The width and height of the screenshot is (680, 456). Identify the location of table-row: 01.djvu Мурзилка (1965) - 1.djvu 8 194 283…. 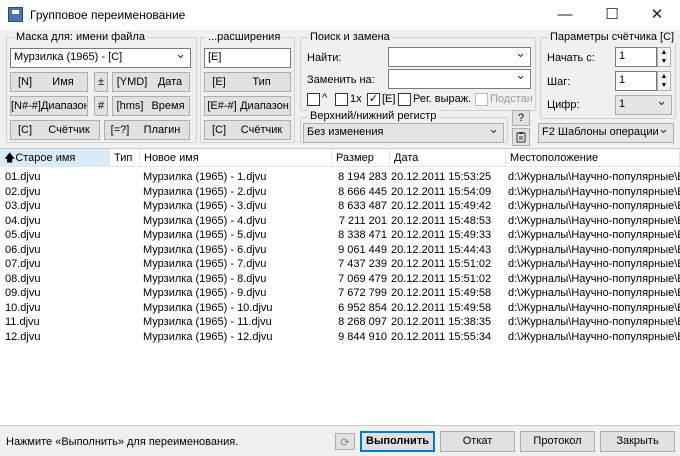
(340, 177).